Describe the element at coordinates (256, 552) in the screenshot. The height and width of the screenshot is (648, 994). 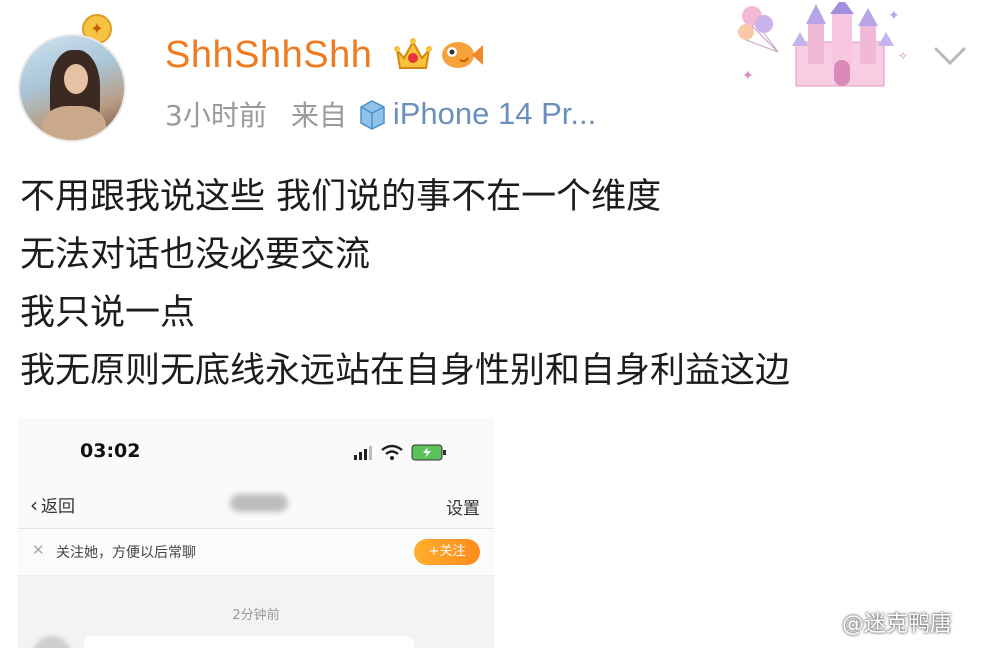
I see `follow-banner: ✕ 关注她，方便以后常聊 +关注` at that location.